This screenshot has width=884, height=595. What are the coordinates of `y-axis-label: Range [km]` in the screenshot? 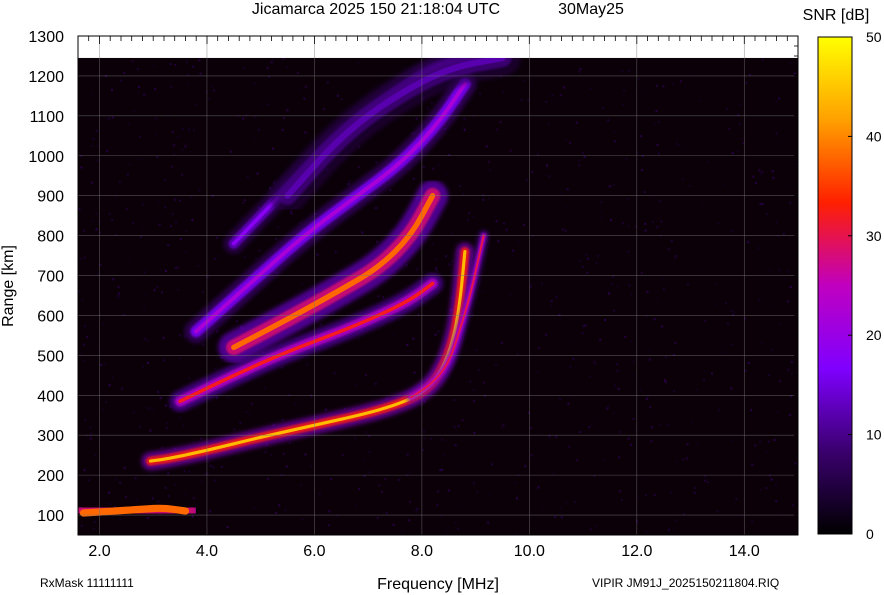 It's located at (8, 286).